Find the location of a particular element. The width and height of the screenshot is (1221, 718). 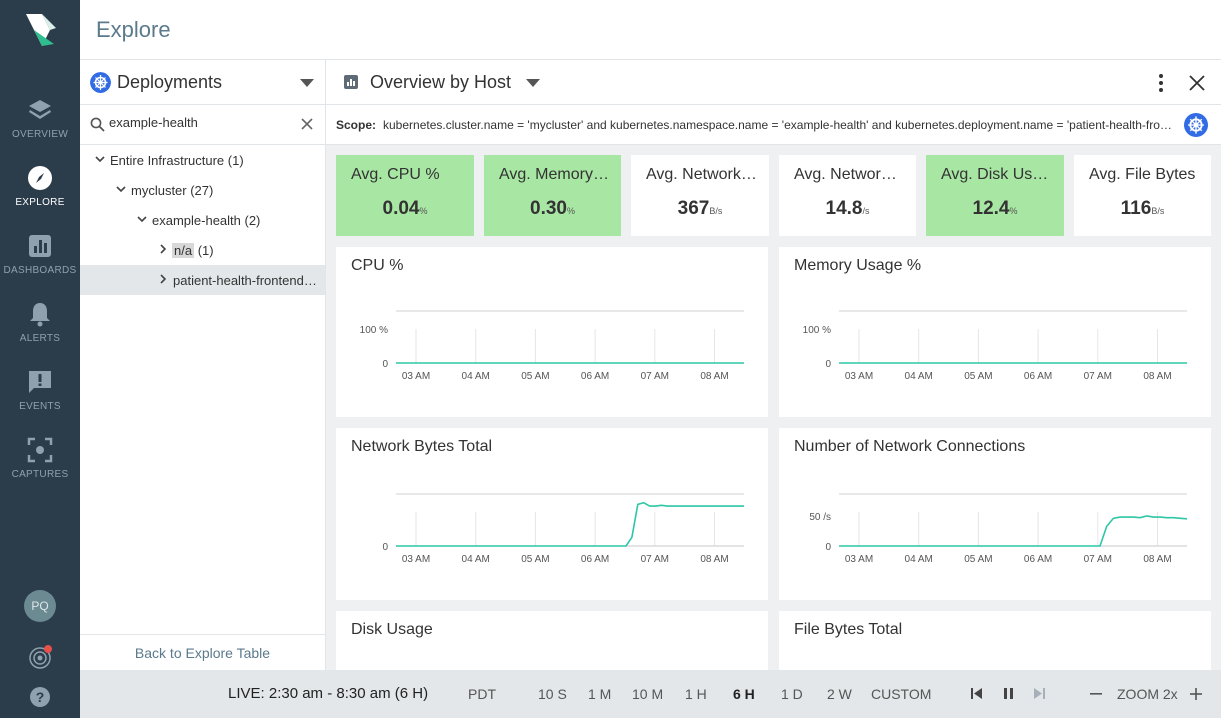

chart-icon is located at coordinates (351, 82).